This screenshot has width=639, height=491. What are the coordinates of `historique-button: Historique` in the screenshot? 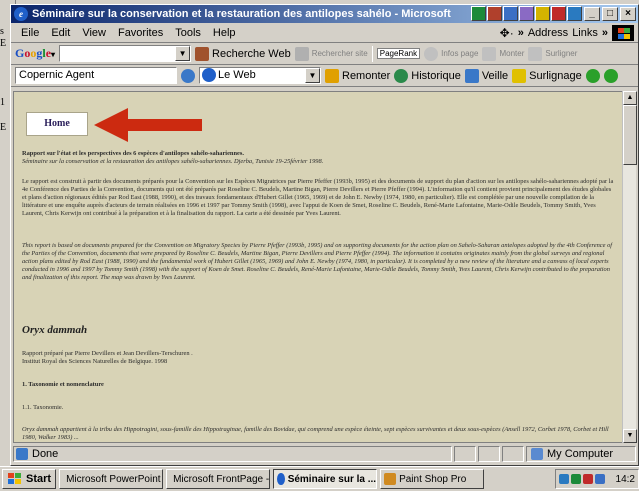 It's located at (427, 75).